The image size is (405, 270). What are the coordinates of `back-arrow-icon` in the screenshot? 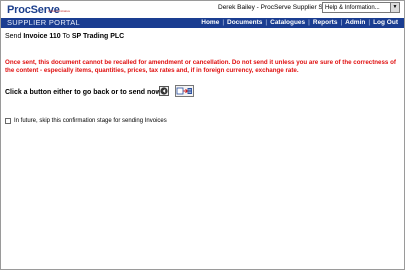 It's located at (164, 91).